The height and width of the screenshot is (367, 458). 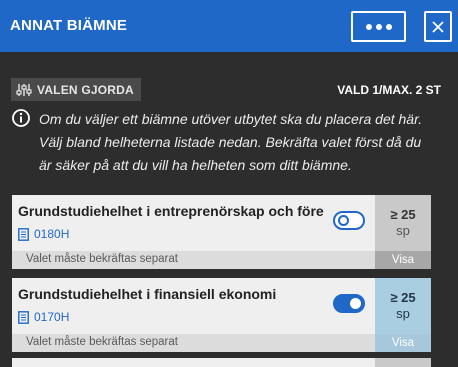 What do you see at coordinates (147, 294) in the screenshot?
I see `module-title: Grundstudiehelhet i finansiell ekonomi` at bounding box center [147, 294].